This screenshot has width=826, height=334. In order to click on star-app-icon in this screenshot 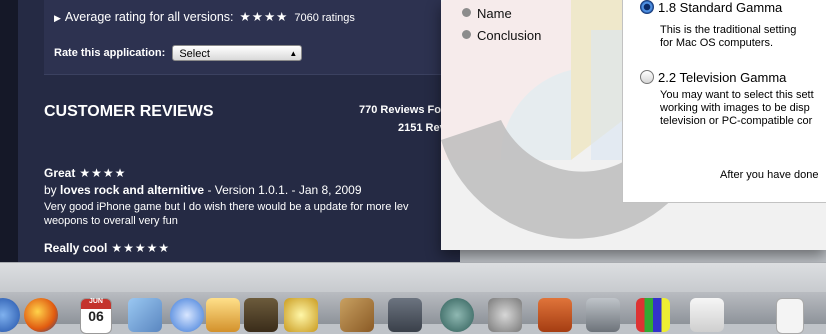, I will do `click(301, 315)`.